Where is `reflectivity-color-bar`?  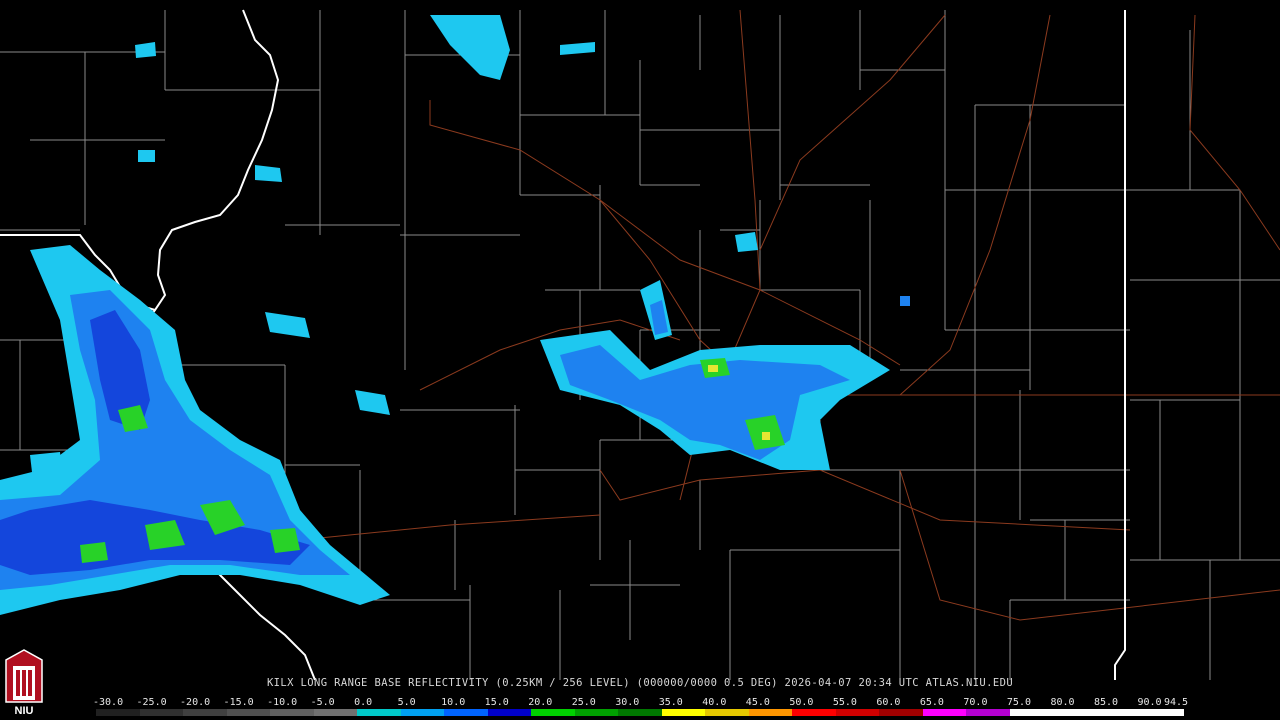 reflectivity-color-bar is located at coordinates (640, 712).